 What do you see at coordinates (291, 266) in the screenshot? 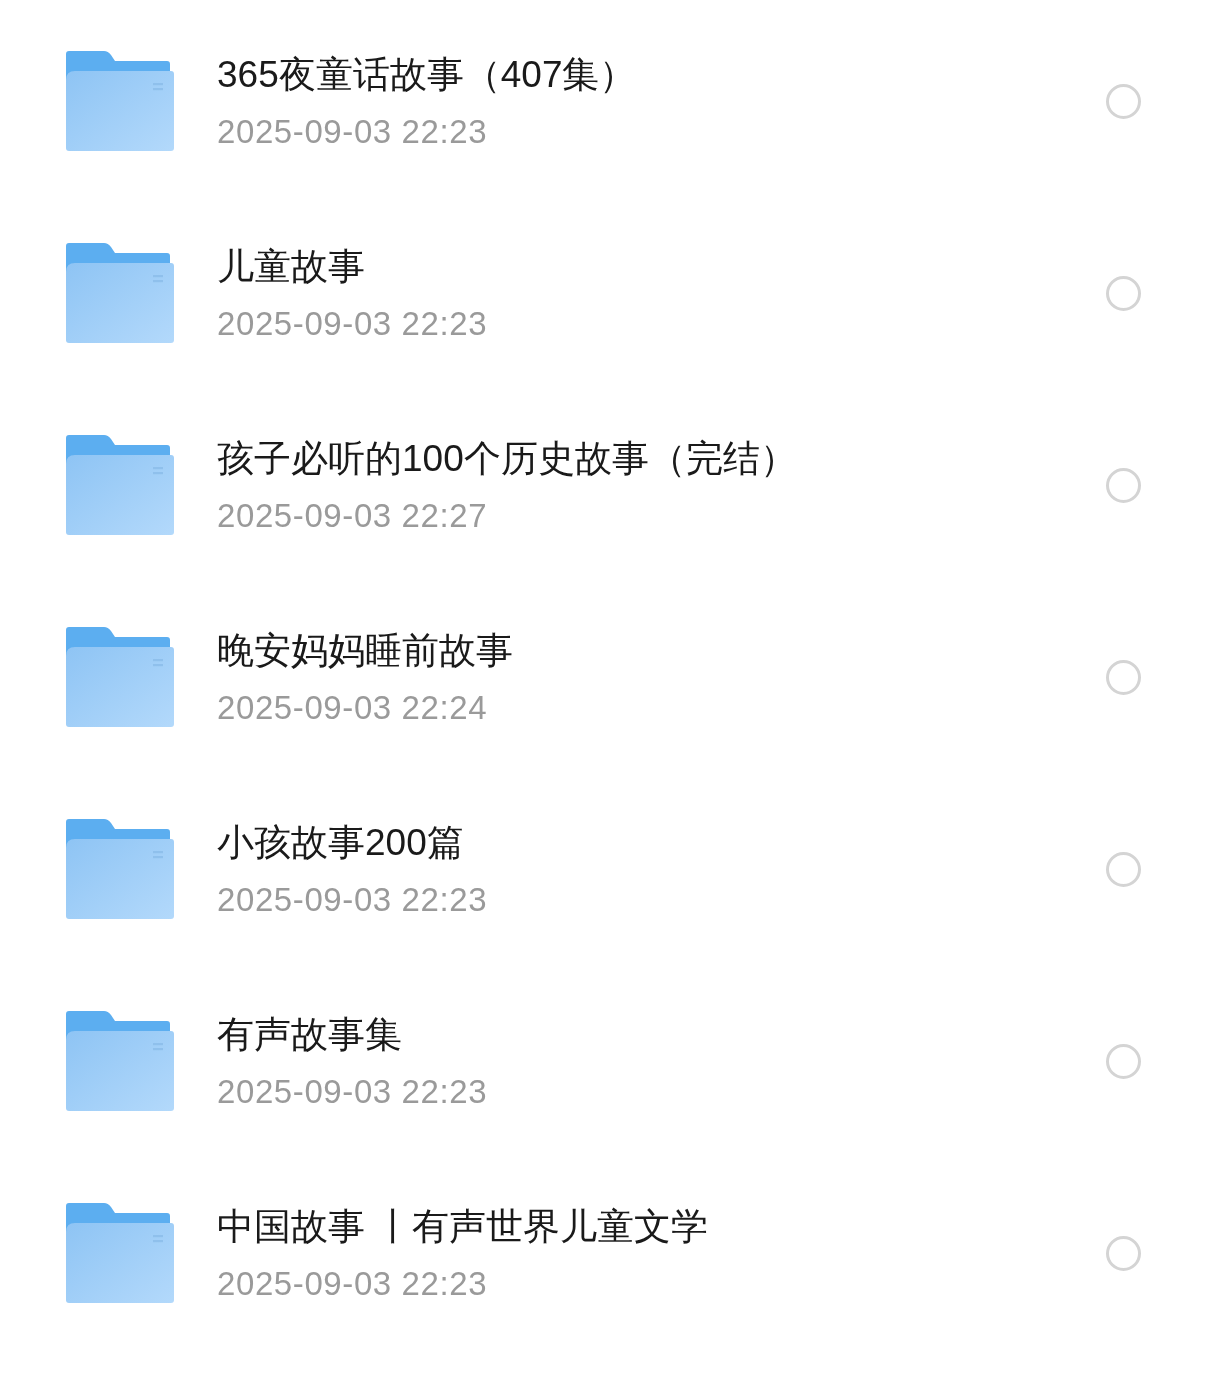
I see `folder-name: 儿童故事` at bounding box center [291, 266].